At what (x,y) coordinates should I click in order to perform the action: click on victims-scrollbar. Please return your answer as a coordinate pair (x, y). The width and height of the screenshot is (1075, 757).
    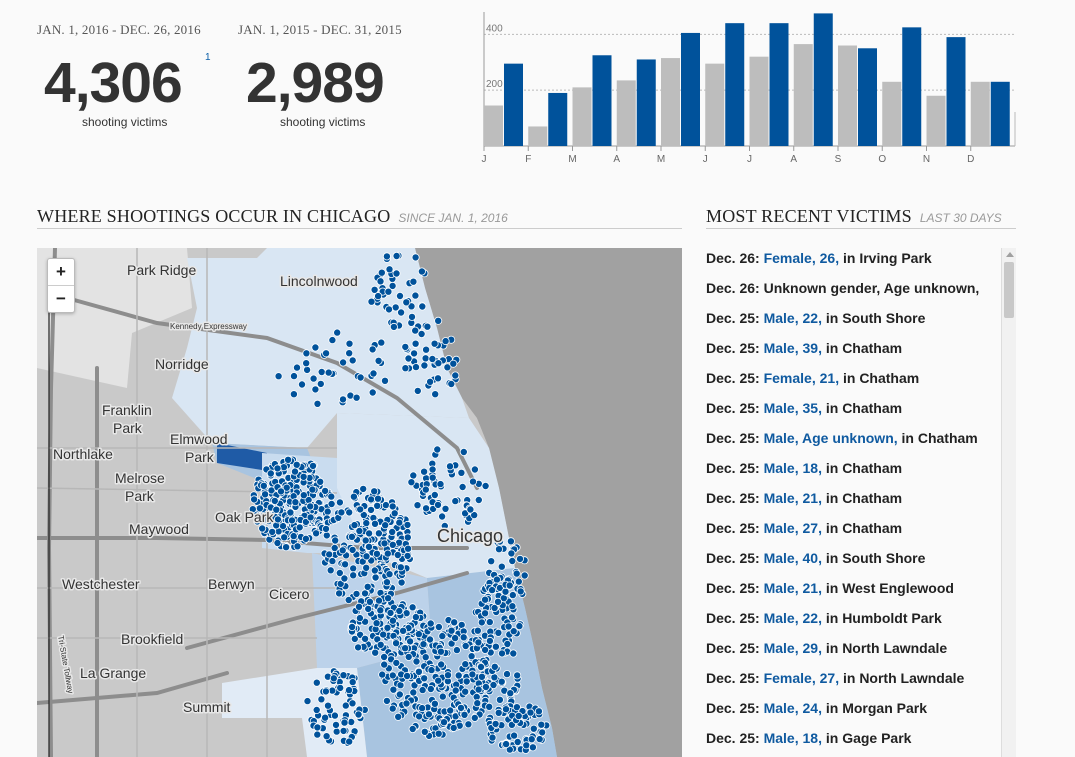
    Looking at the image, I should click on (1008, 502).